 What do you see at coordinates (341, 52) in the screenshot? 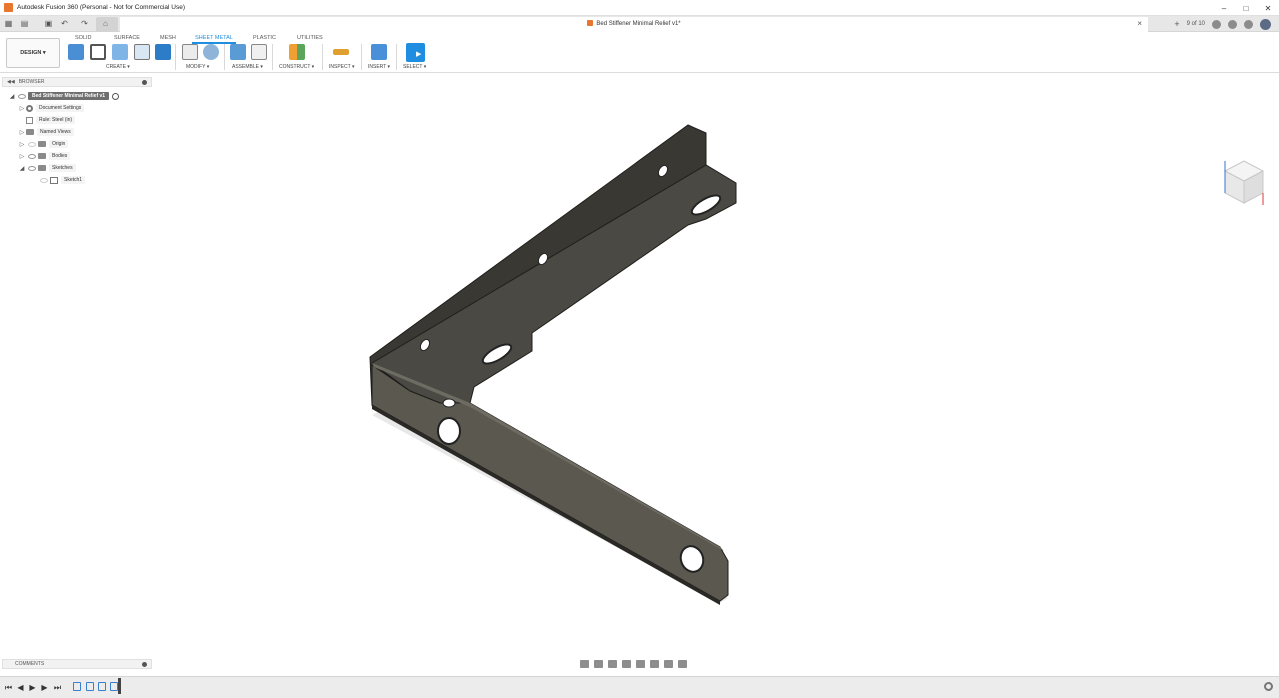
I see `measure-icon` at bounding box center [341, 52].